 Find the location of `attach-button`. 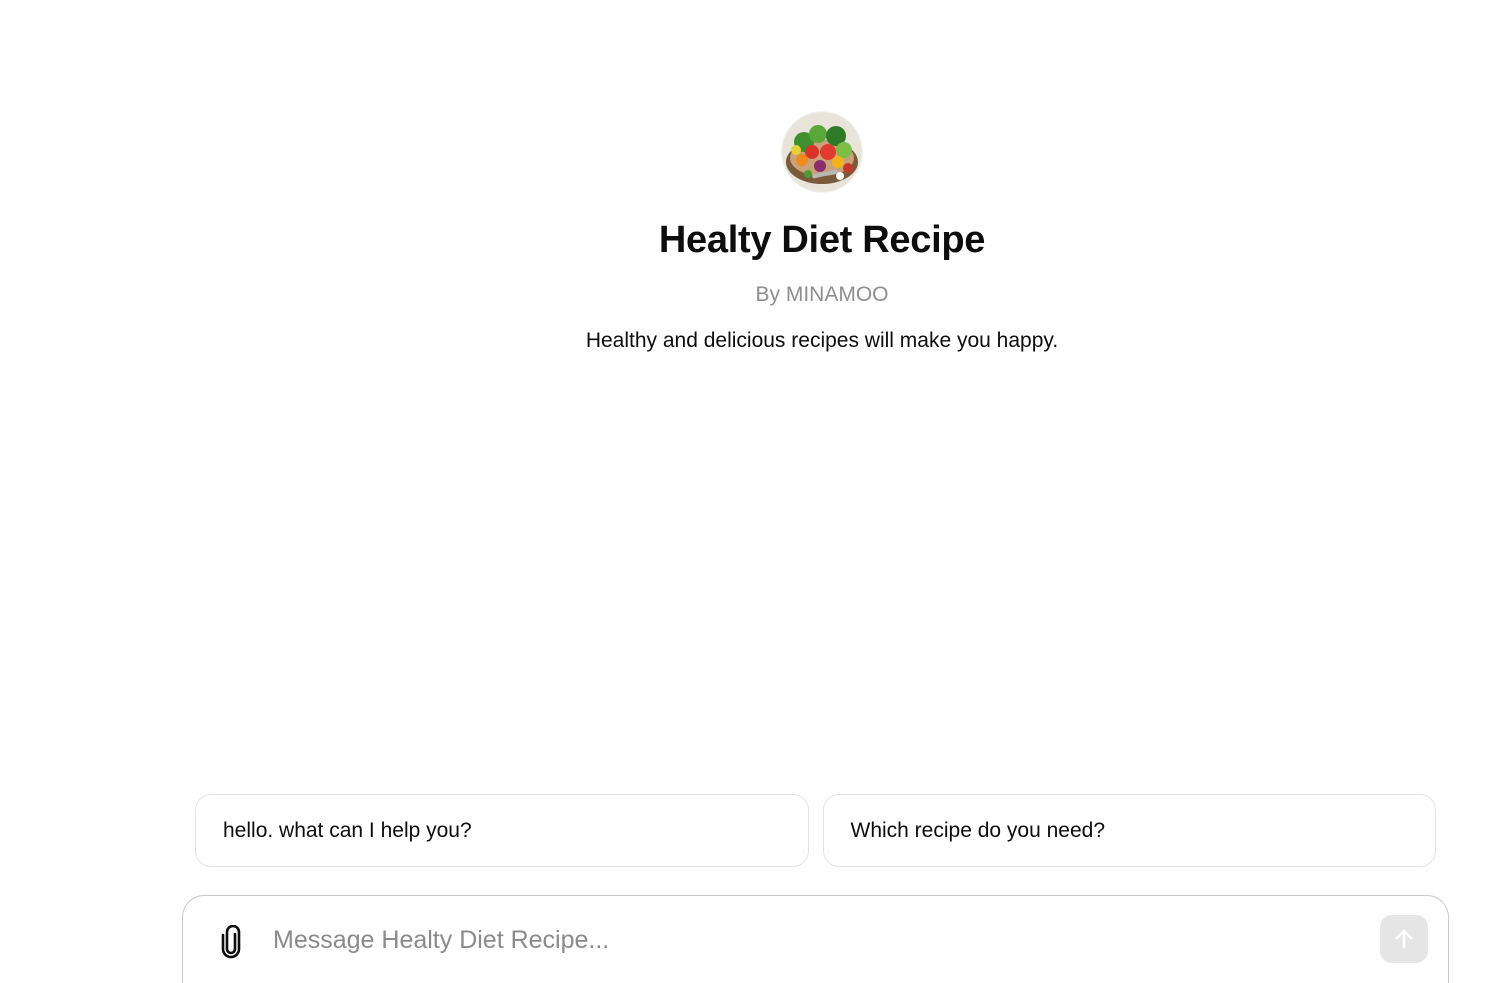

attach-button is located at coordinates (231, 942).